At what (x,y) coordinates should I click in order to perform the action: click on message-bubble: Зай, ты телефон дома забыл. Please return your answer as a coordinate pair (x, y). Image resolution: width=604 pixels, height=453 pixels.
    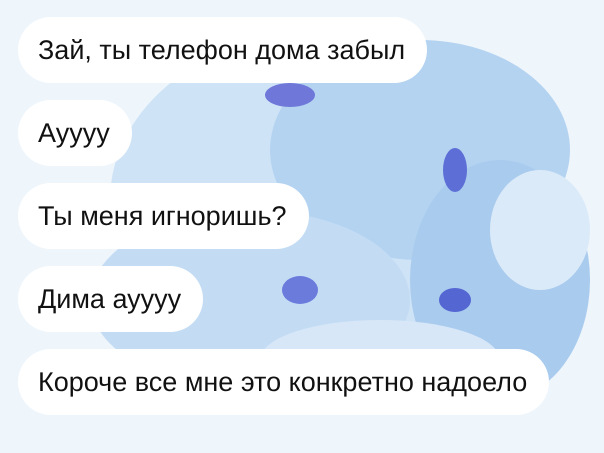
    Looking at the image, I should click on (223, 50).